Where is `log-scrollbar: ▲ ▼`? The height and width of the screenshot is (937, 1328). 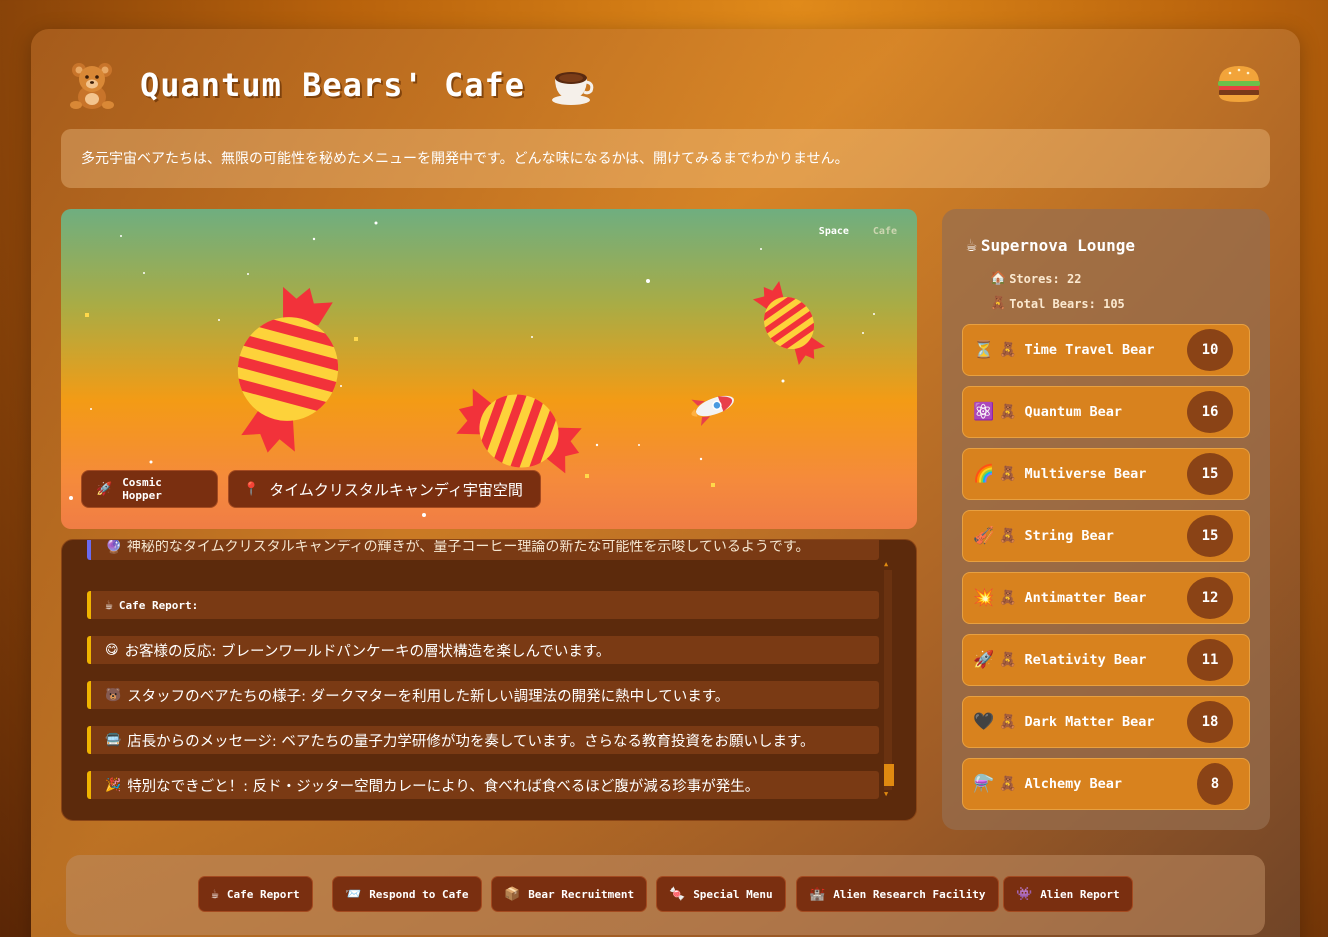 log-scrollbar: ▲ ▼ is located at coordinates (888, 680).